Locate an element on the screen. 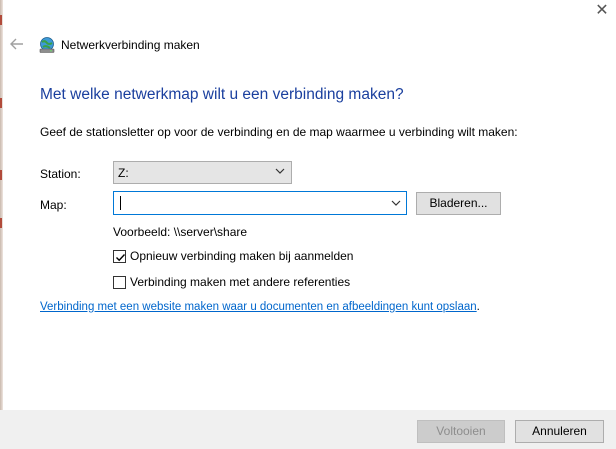 The width and height of the screenshot is (616, 449). reconnect-checkbox is located at coordinates (119, 256).